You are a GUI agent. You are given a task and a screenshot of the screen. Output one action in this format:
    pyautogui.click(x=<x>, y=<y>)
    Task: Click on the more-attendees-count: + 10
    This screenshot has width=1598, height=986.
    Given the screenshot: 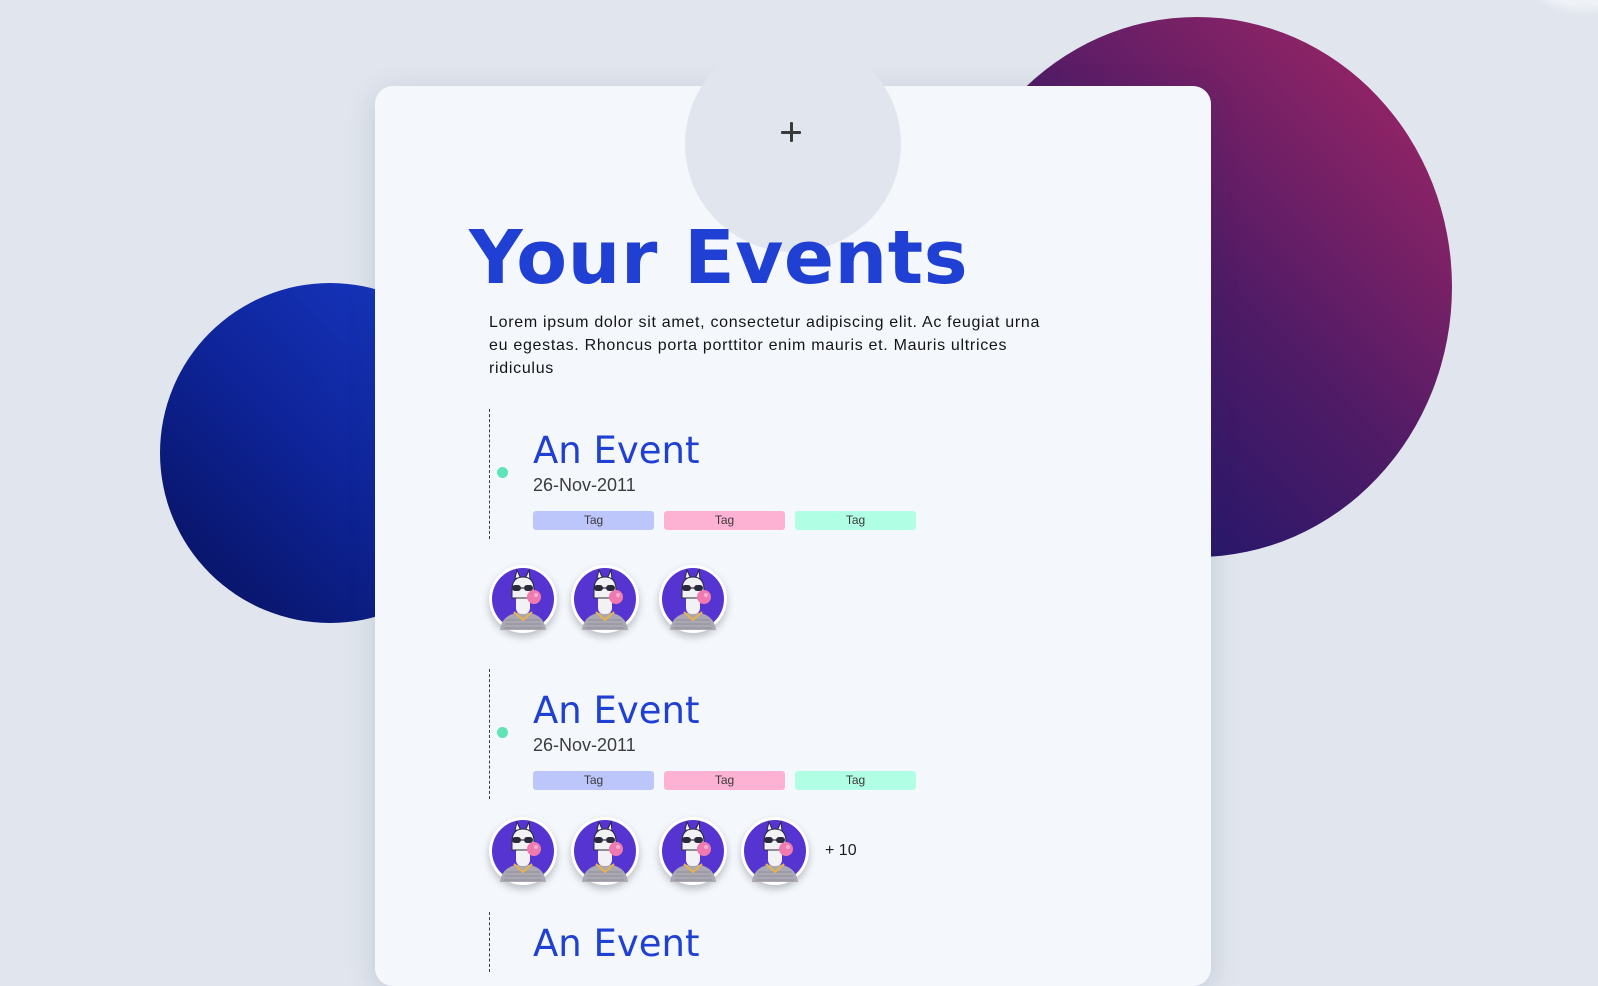 What is the action you would take?
    pyautogui.click(x=841, y=851)
    